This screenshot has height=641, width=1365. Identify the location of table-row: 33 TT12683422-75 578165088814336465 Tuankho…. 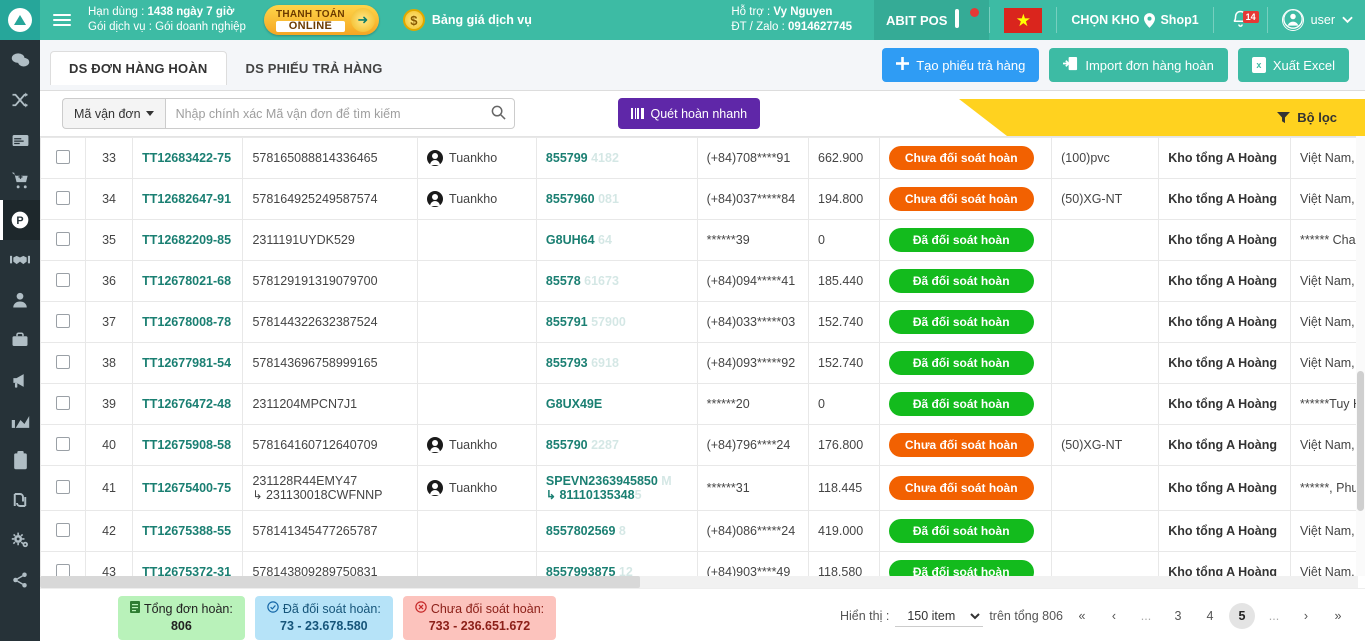
(702, 158).